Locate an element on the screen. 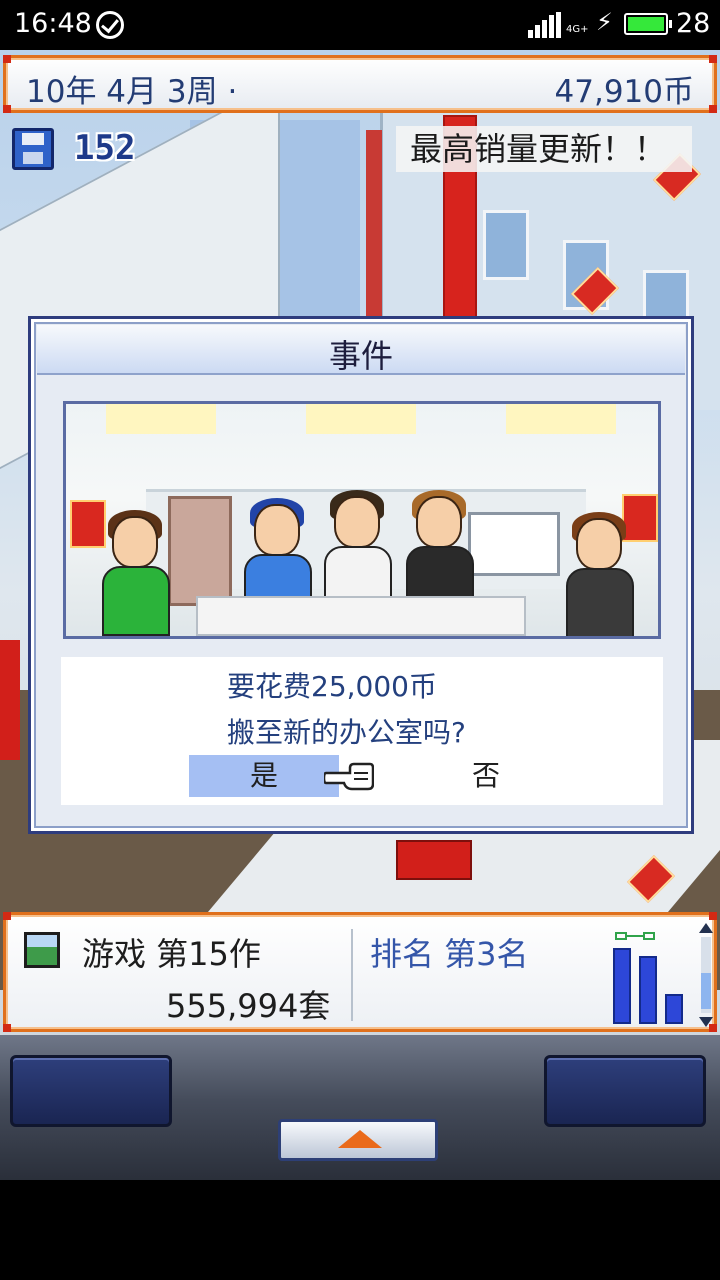  yes-button: 是 is located at coordinates (264, 776).